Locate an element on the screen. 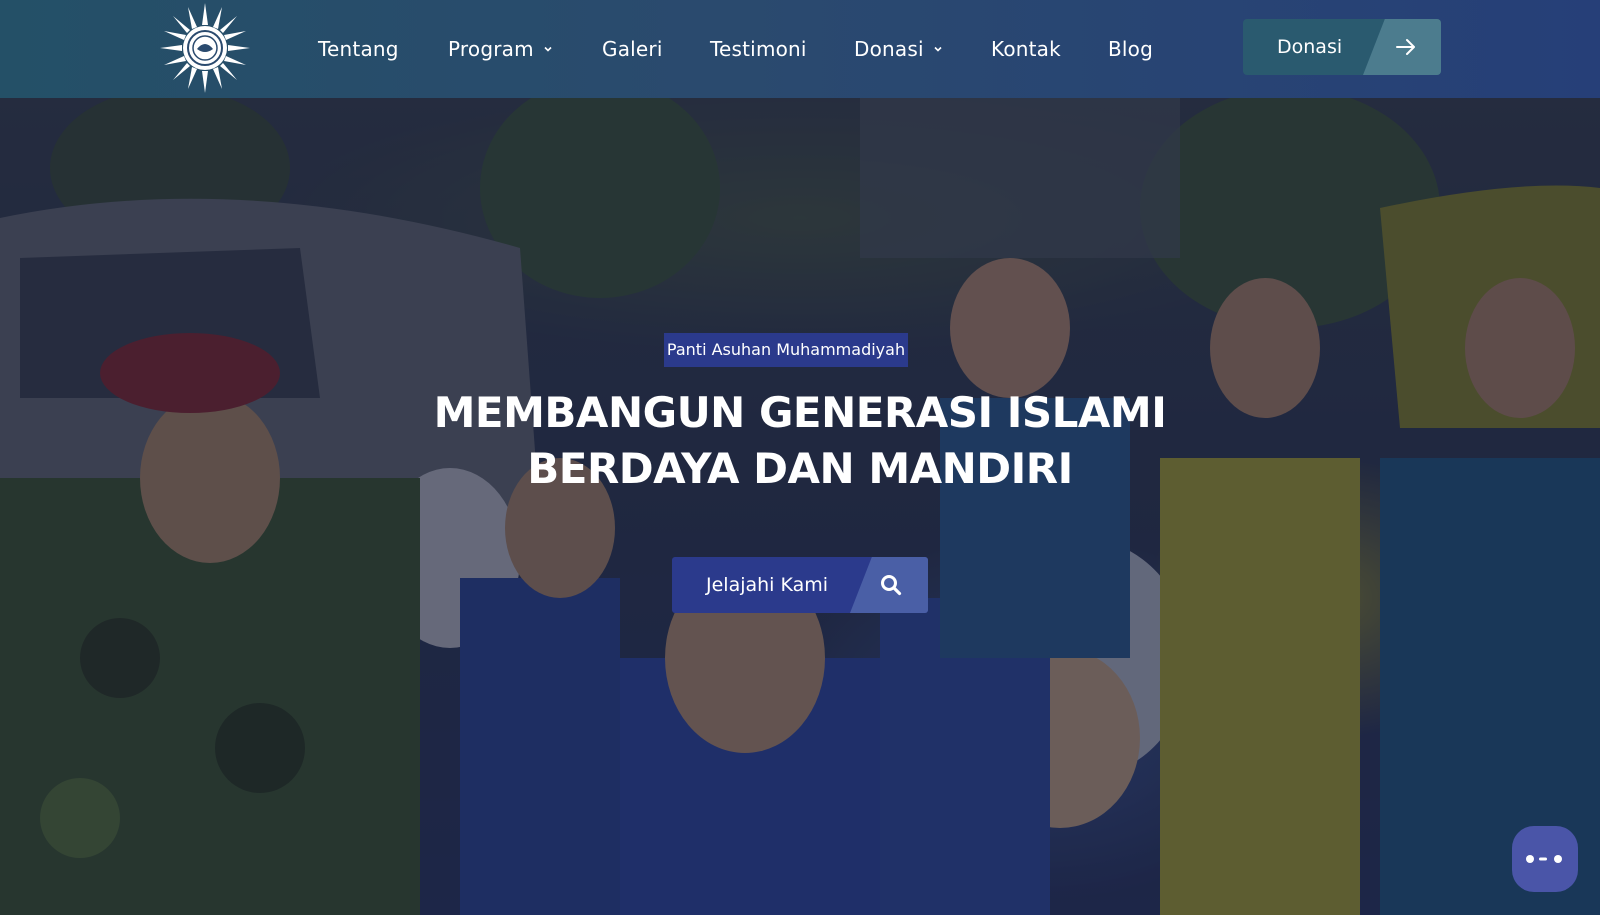 The width and height of the screenshot is (1600, 915). nav-label: Galeri is located at coordinates (632, 49).